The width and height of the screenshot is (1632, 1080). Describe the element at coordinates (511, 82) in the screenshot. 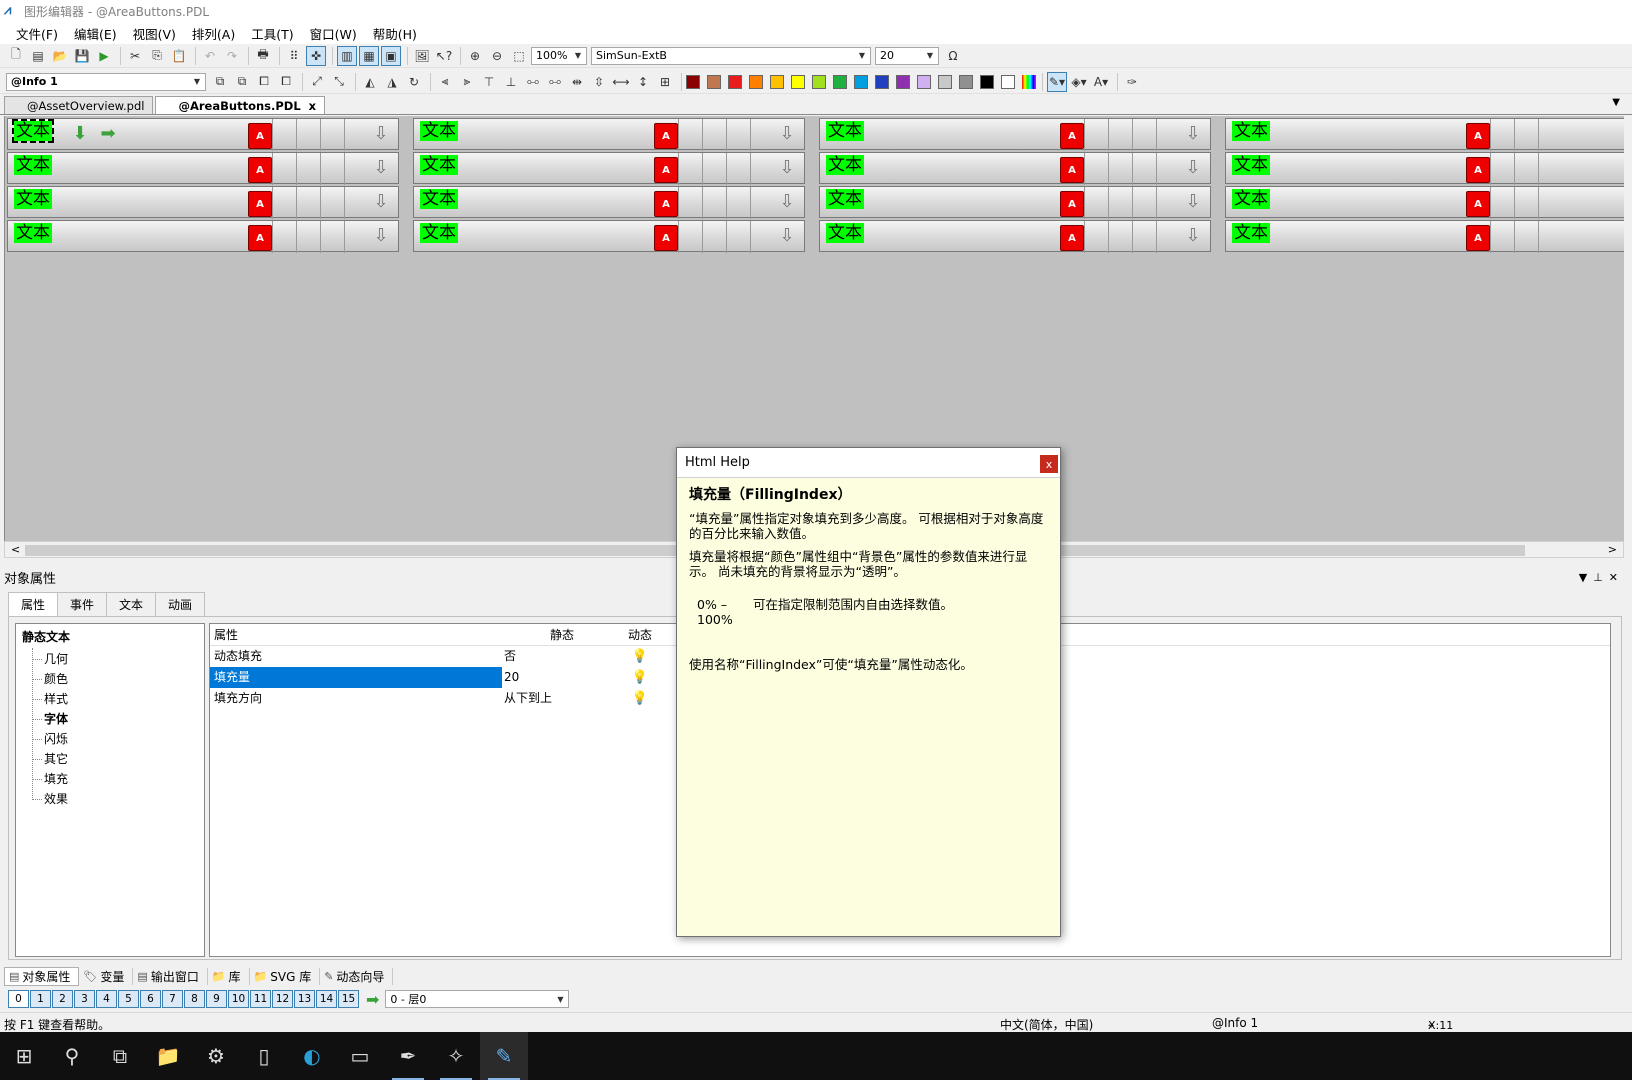

I see `align-bottom-icon: ⊥` at that location.